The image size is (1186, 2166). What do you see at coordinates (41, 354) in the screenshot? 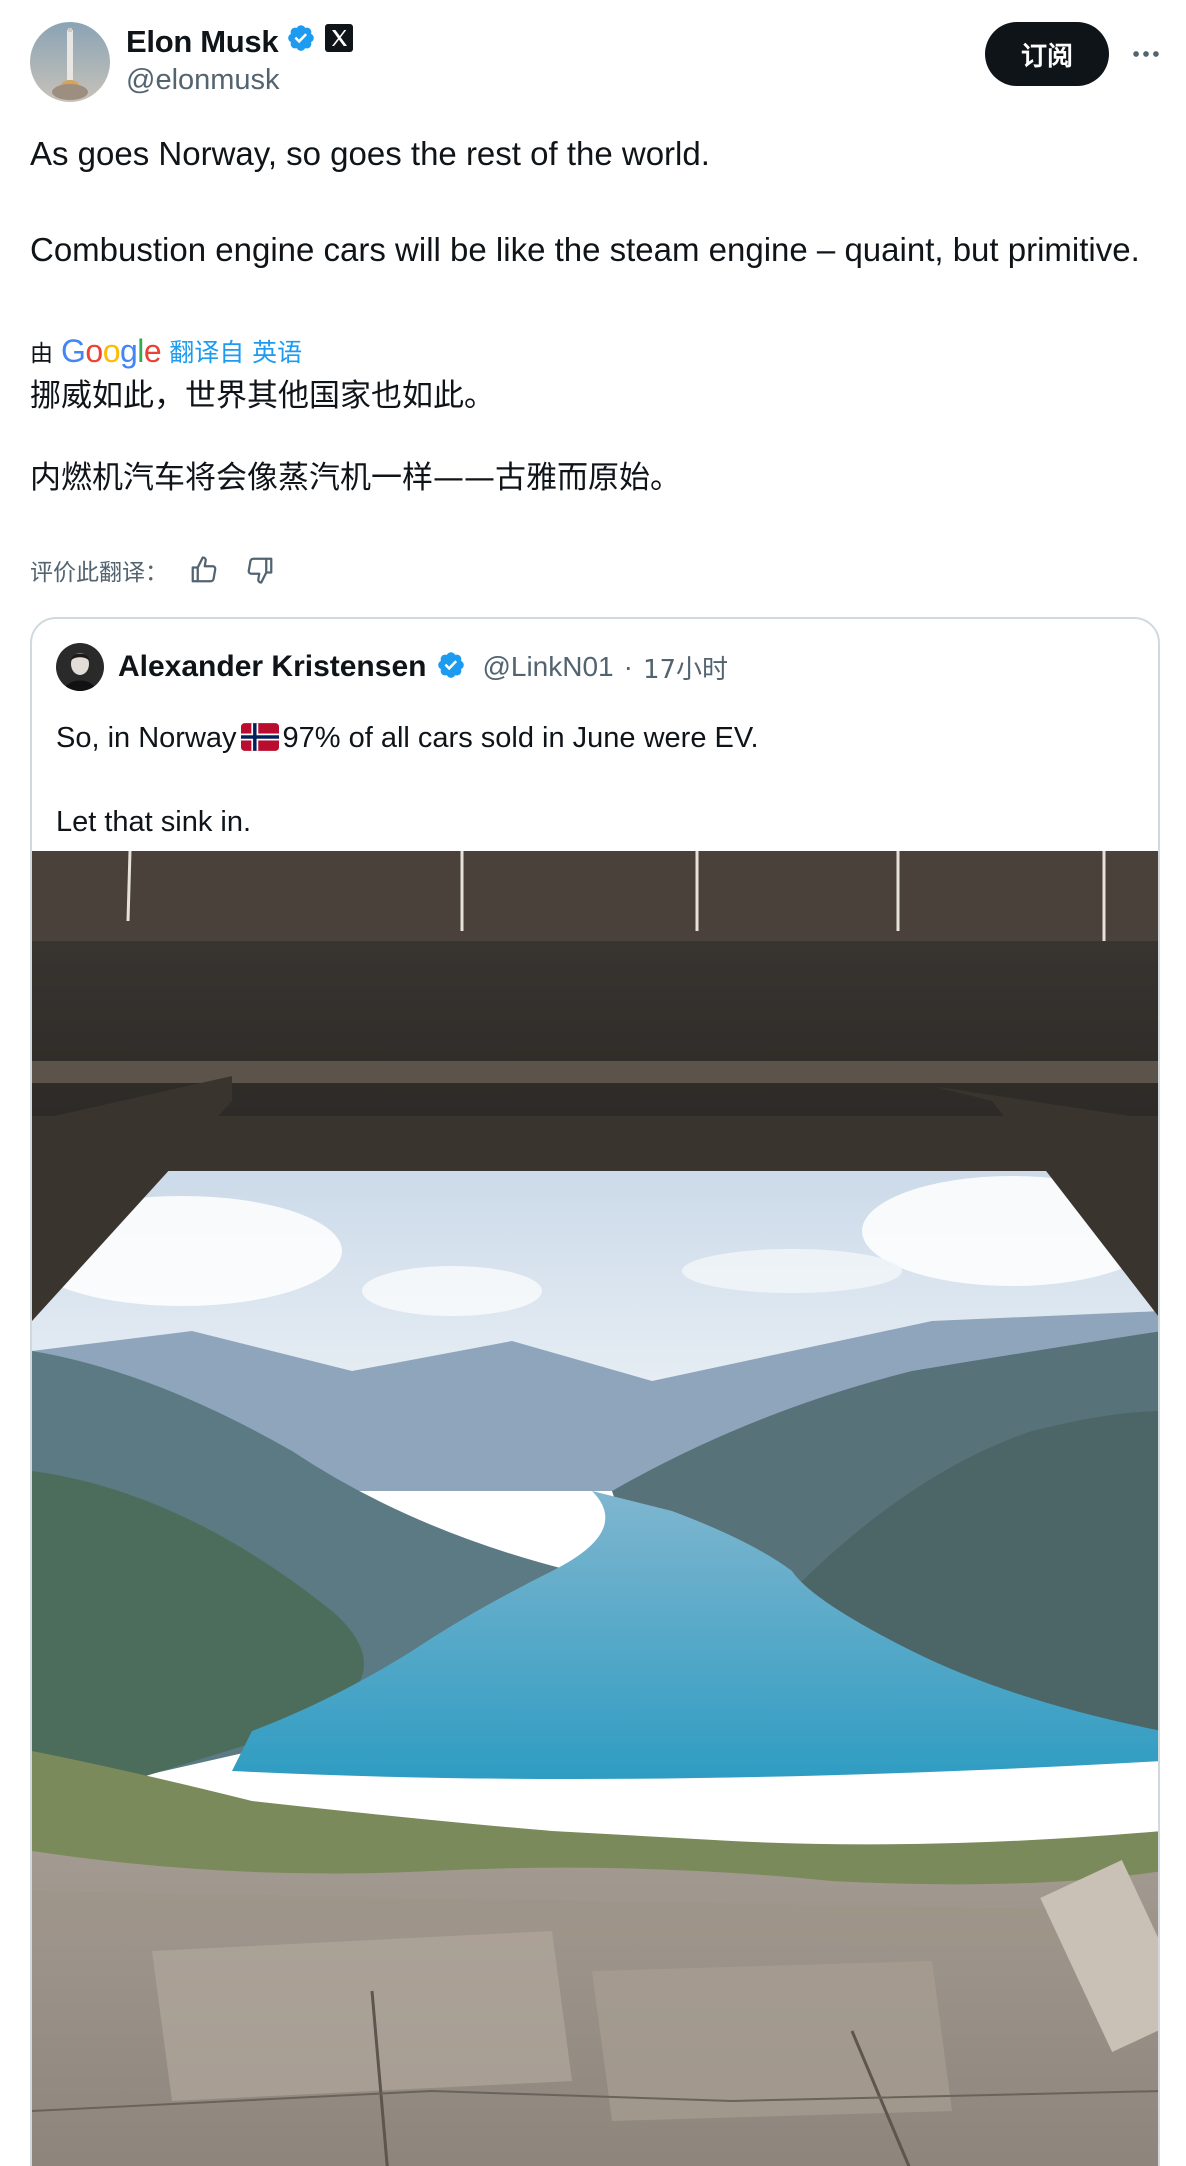
I see `translated-by-prefix: 由` at bounding box center [41, 354].